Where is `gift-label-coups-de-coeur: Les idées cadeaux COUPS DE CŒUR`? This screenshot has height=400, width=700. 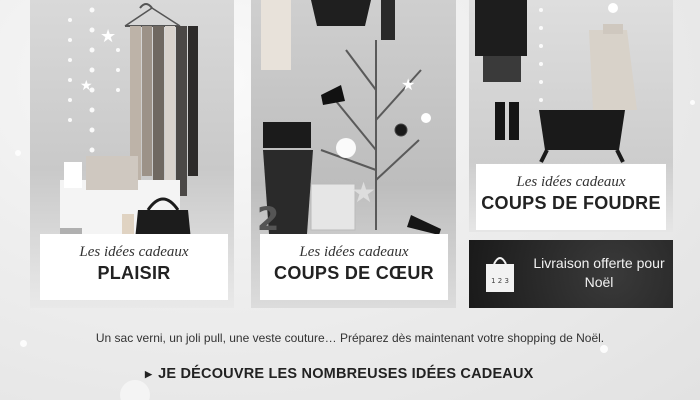
gift-label-coups-de-coeur: Les idées cadeaux COUPS DE CŒUR is located at coordinates (354, 267).